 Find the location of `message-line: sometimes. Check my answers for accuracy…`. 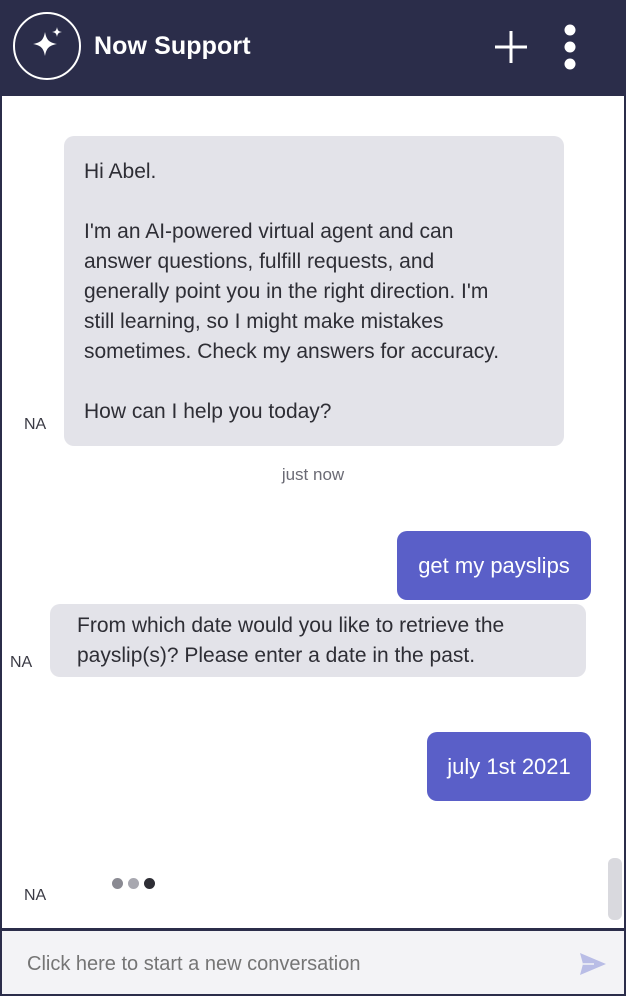

message-line: sometimes. Check my answers for accuracy… is located at coordinates (292, 351).